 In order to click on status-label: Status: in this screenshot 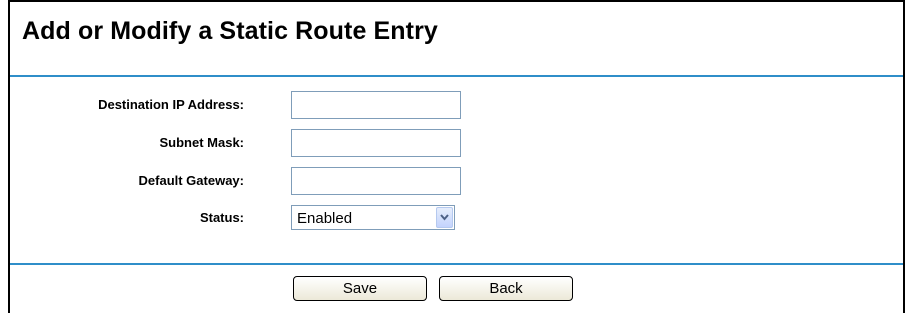, I will do `click(221, 217)`.